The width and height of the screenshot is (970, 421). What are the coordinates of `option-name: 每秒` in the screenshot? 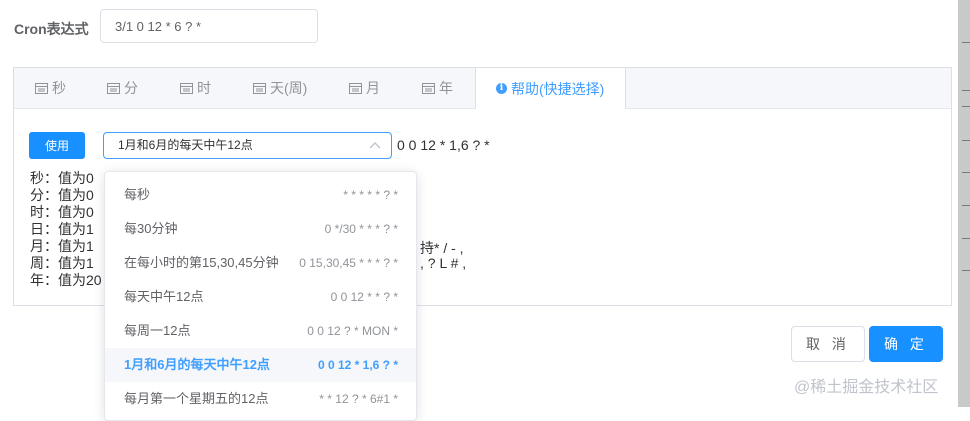 It's located at (137, 194).